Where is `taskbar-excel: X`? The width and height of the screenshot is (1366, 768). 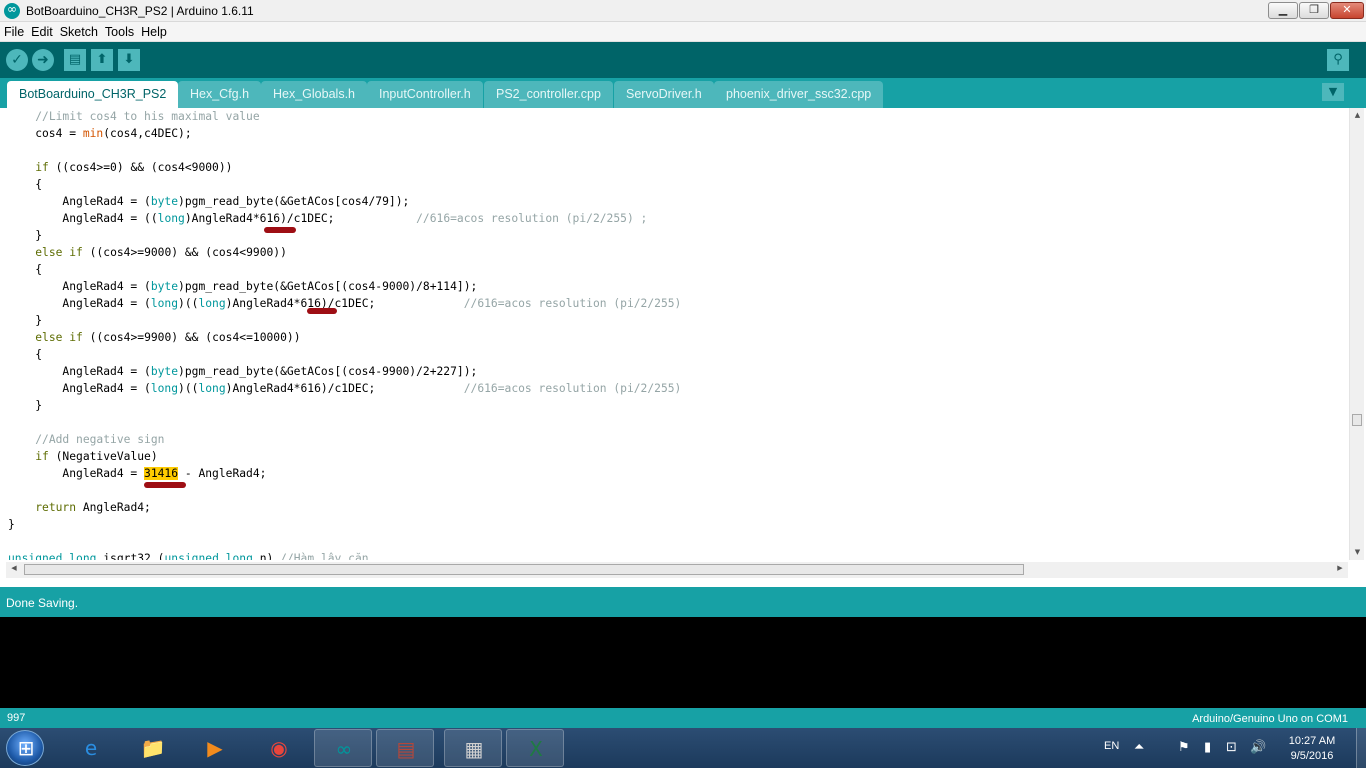 taskbar-excel: X is located at coordinates (535, 748).